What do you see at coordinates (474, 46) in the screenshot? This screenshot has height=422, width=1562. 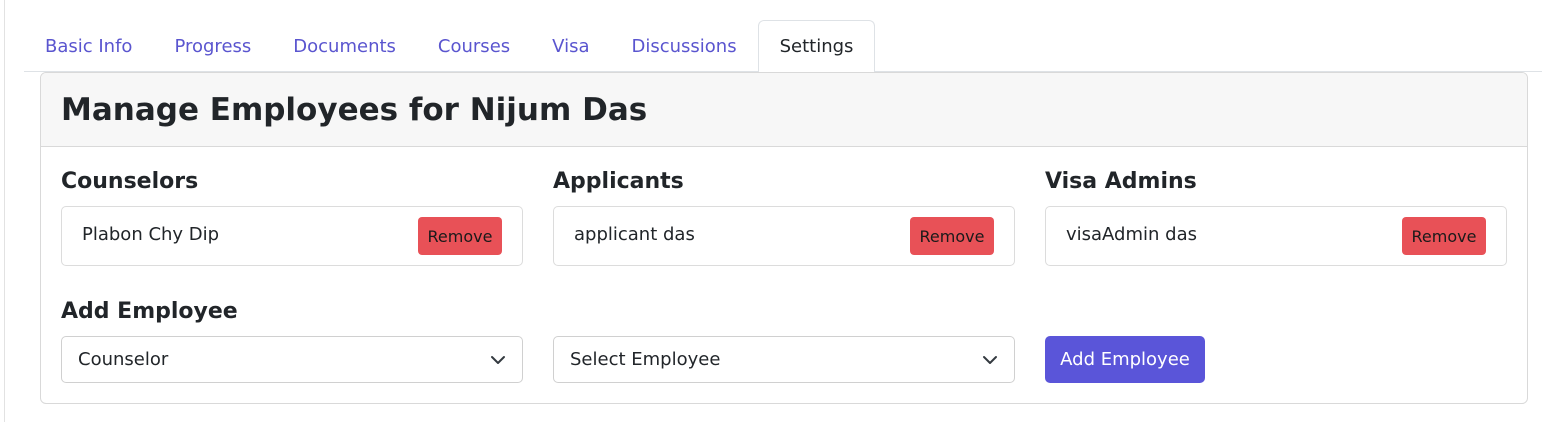 I see `tab-courses: Courses` at bounding box center [474, 46].